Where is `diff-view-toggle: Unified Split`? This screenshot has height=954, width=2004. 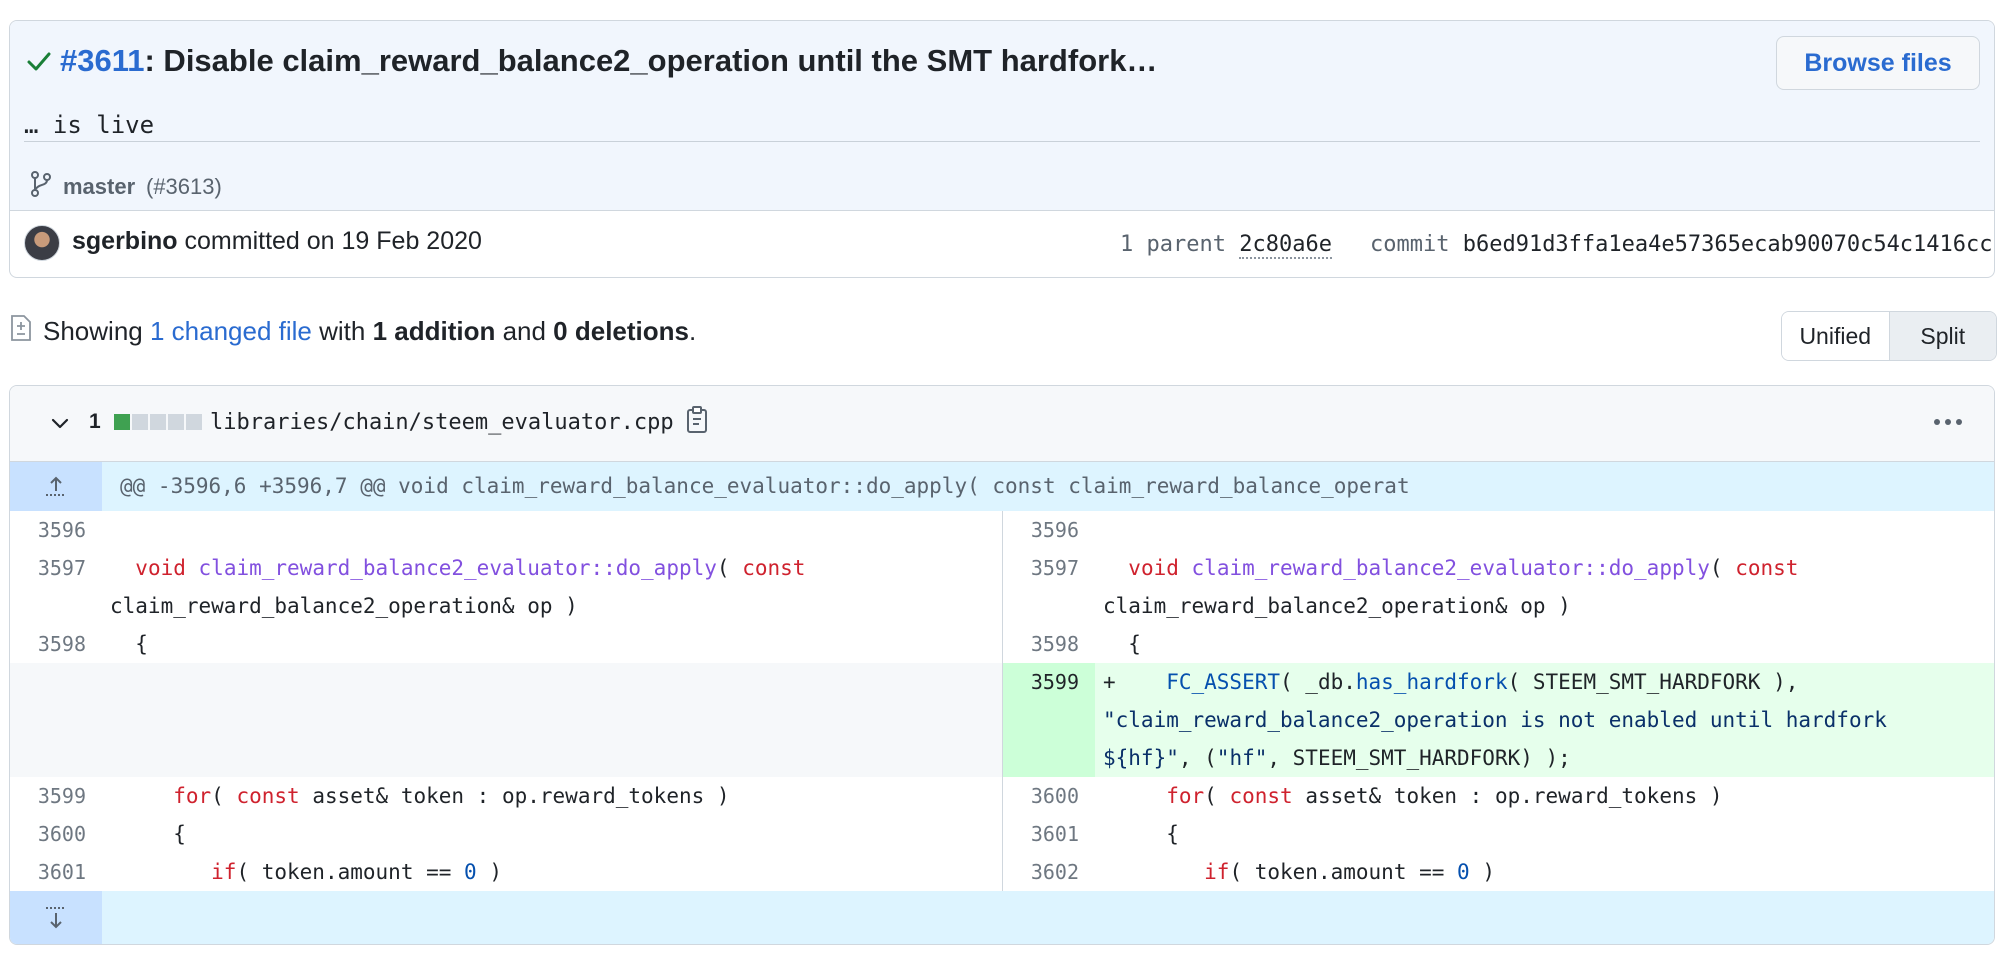 diff-view-toggle: Unified Split is located at coordinates (1889, 336).